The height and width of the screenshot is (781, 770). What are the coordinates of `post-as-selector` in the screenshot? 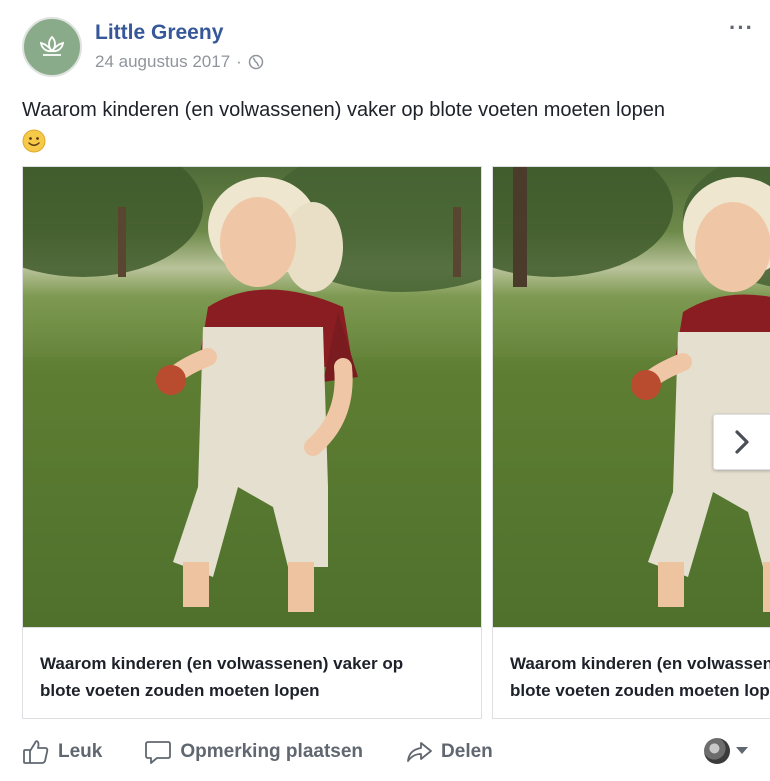 It's located at (726, 751).